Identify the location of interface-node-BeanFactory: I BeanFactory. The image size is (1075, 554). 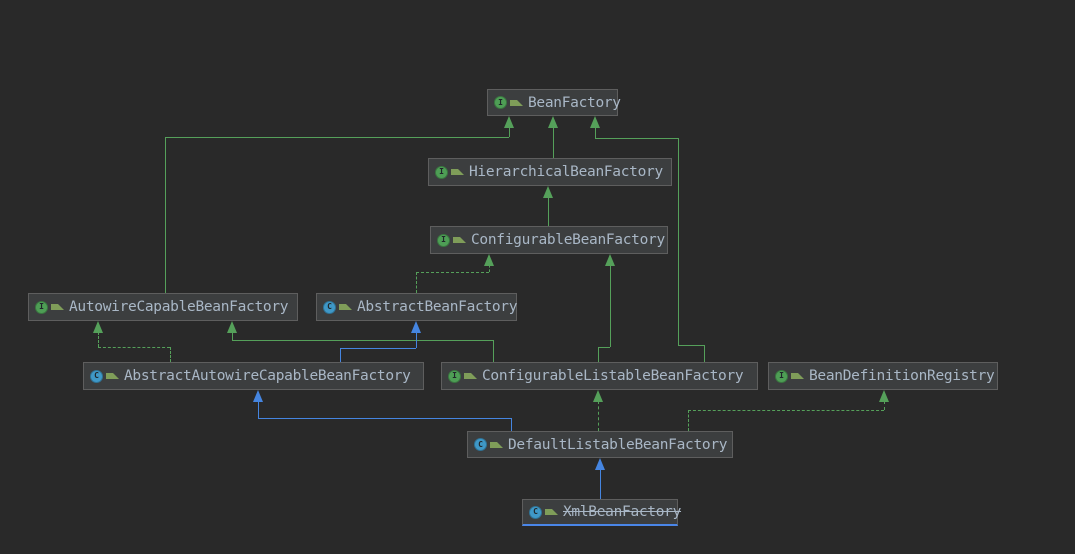
(554, 102).